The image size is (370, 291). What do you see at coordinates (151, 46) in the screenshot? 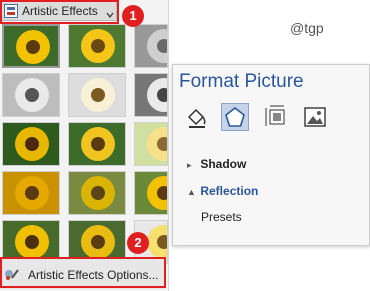
I see `effect-thumbnail-pencil-grayscale` at bounding box center [151, 46].